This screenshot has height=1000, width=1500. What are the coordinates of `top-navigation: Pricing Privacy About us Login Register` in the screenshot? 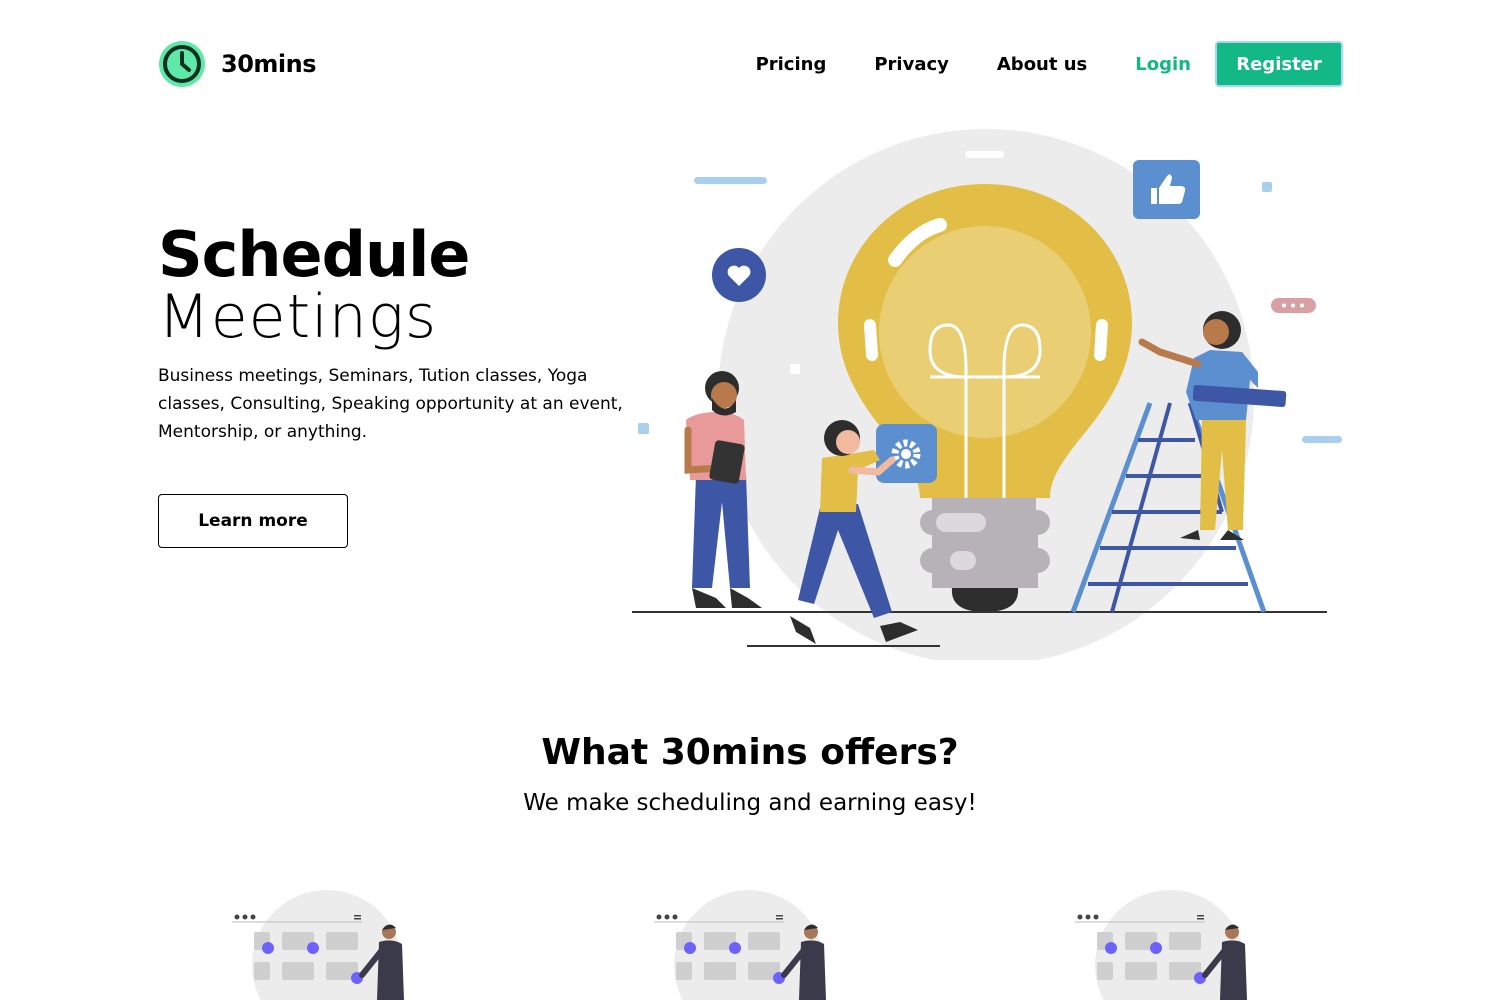 It's located at (1049, 64).